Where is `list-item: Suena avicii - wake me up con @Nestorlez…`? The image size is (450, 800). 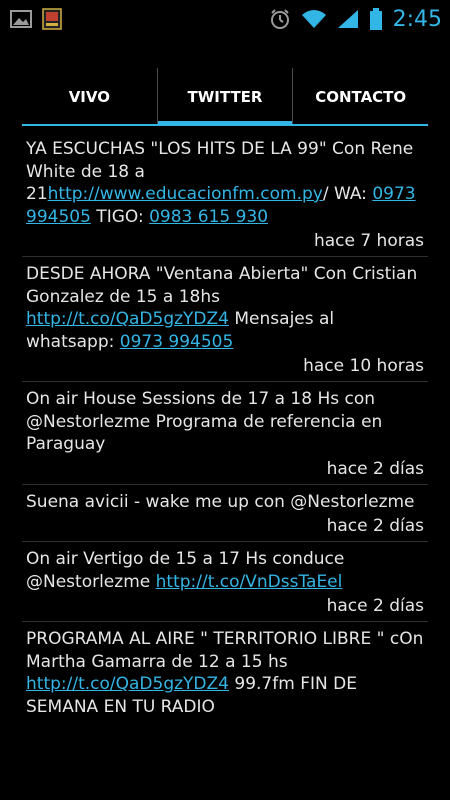 list-item: Suena avicii - wake me up con @Nestorlez… is located at coordinates (225, 513).